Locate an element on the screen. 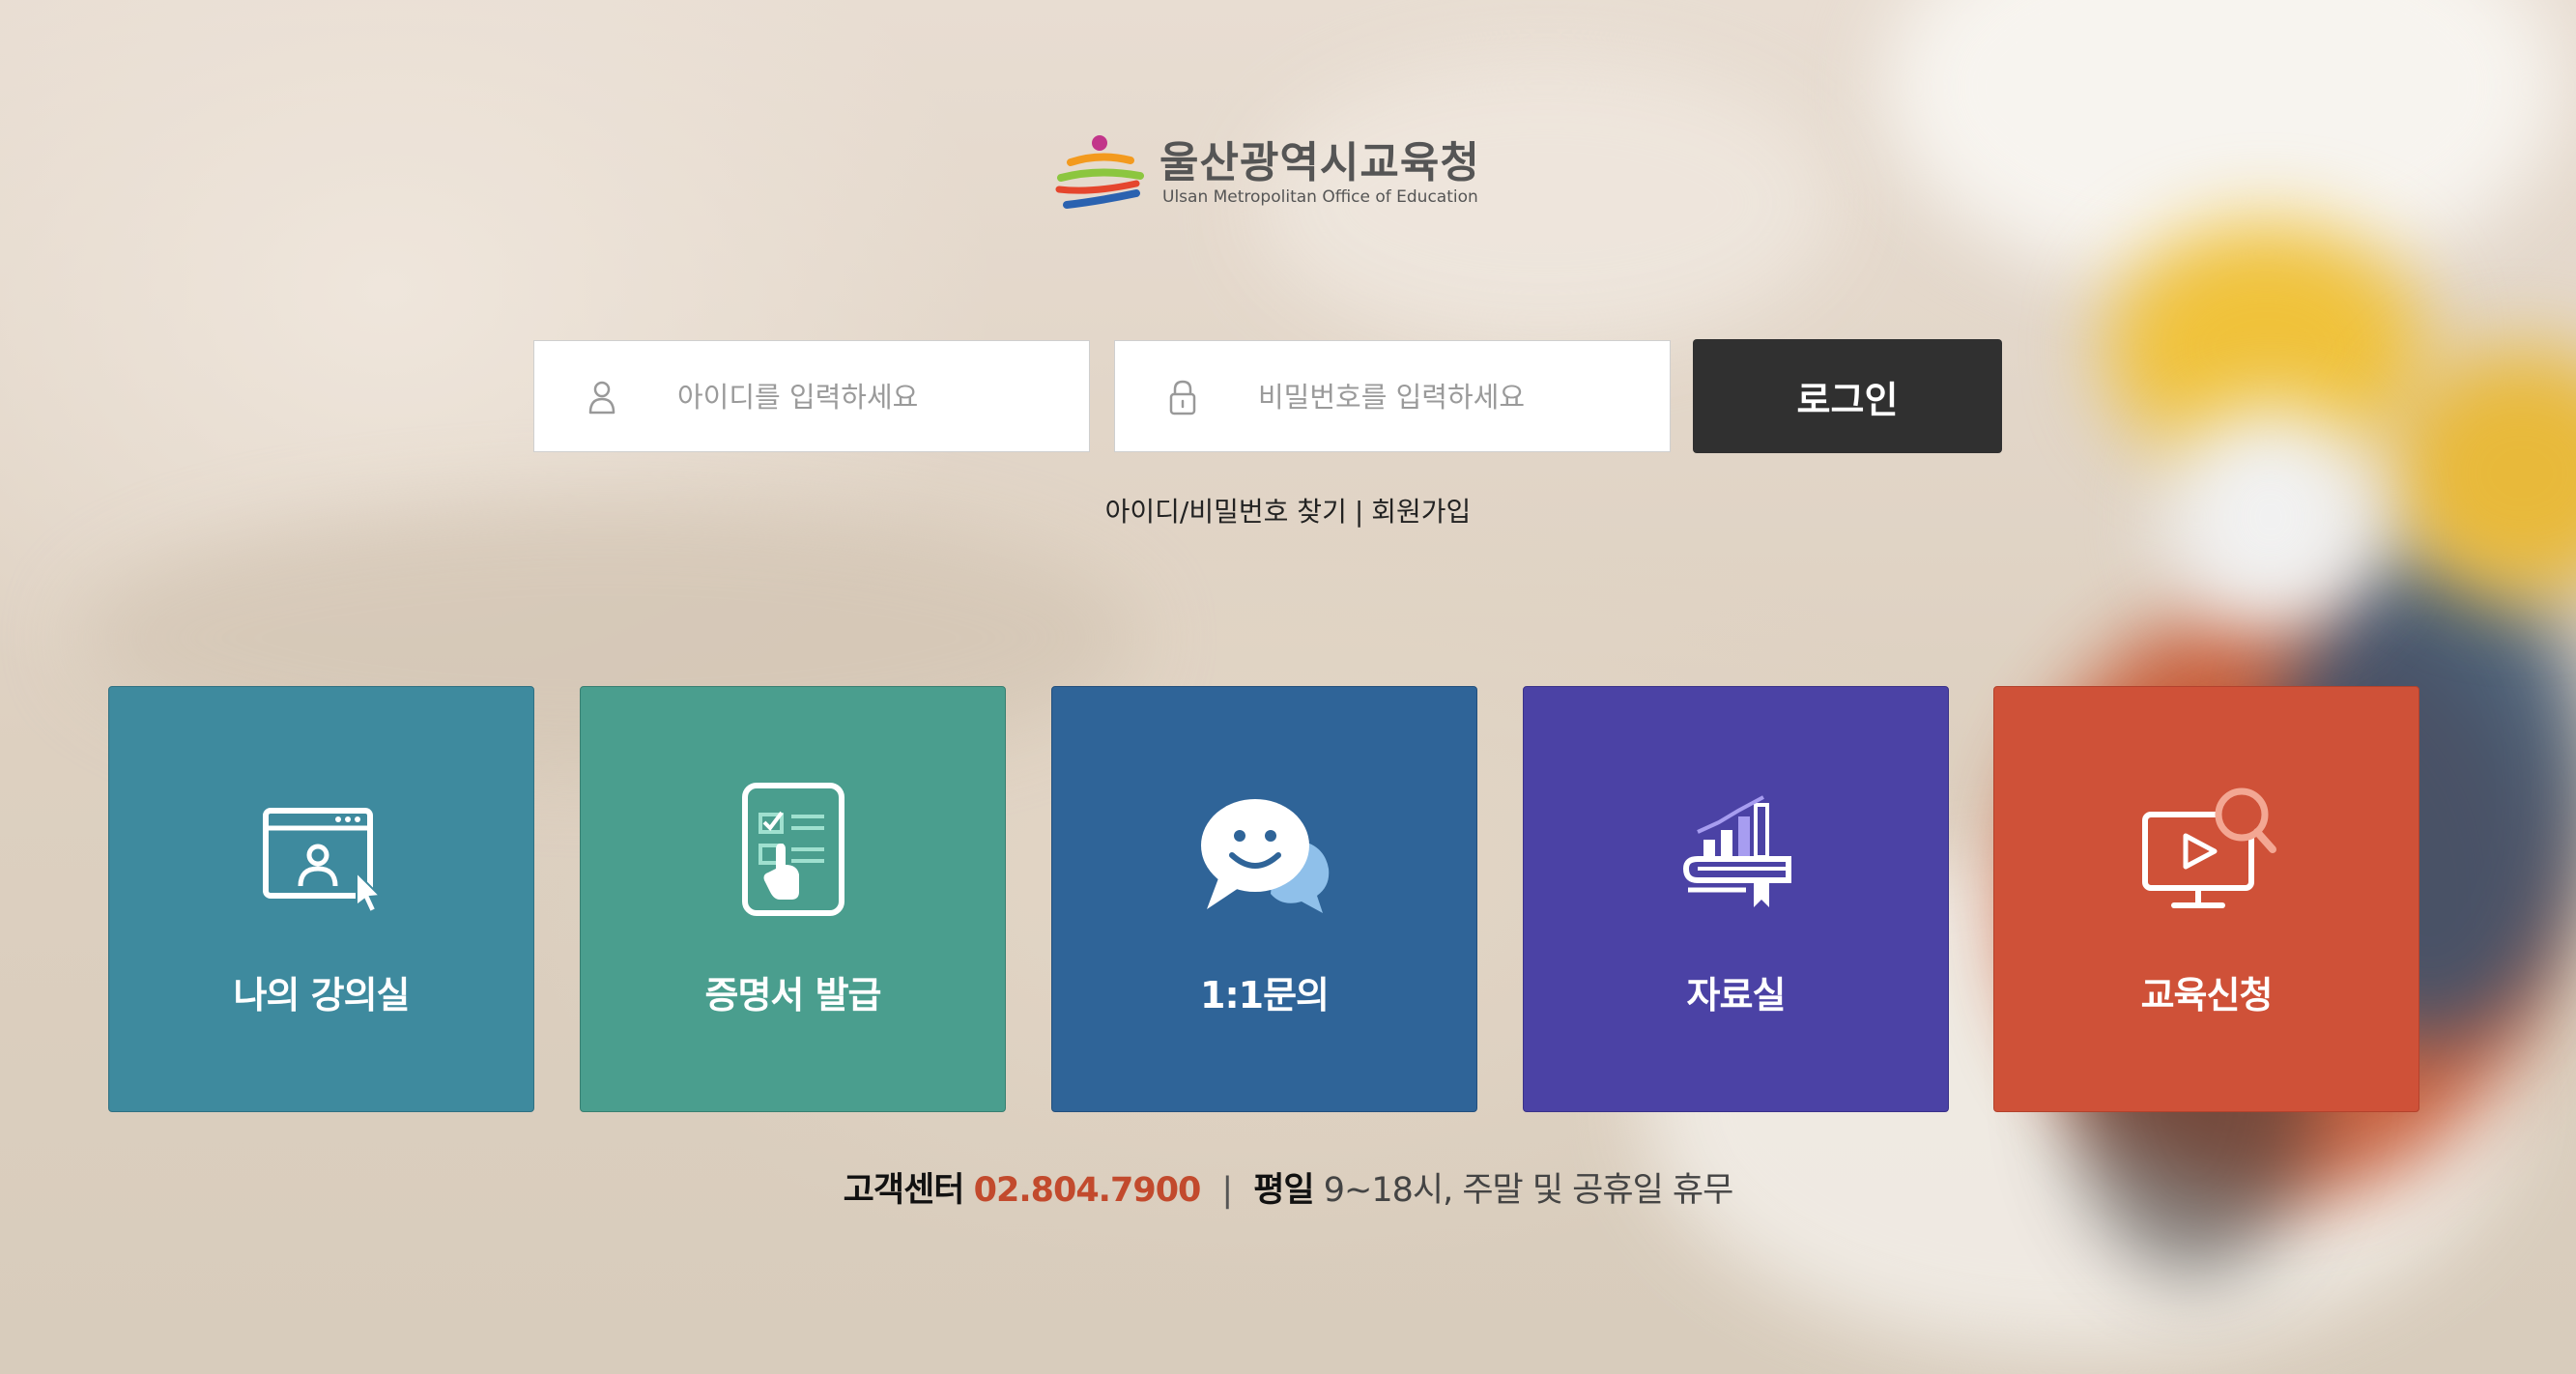 This screenshot has height=1374, width=2576. login-button: 로그인 is located at coordinates (1848, 396).